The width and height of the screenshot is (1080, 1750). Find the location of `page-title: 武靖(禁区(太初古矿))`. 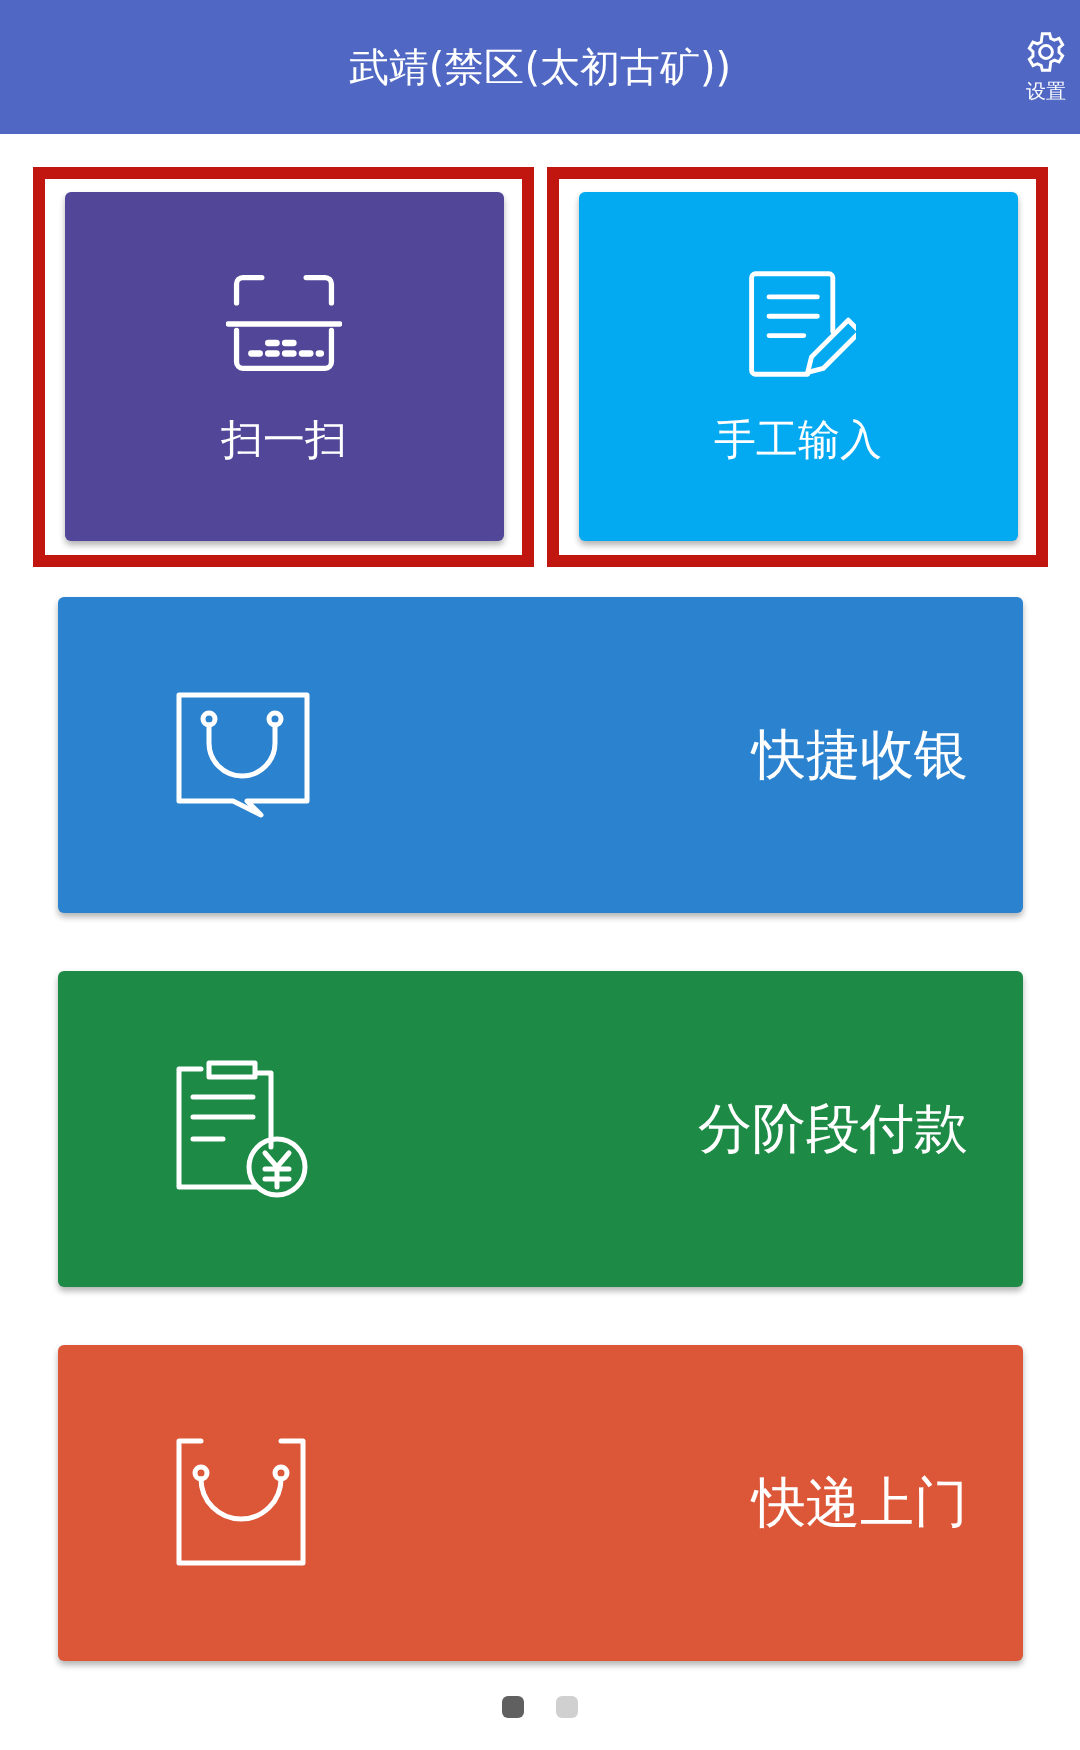

page-title: 武靖(禁区(太初古矿)) is located at coordinates (540, 67).